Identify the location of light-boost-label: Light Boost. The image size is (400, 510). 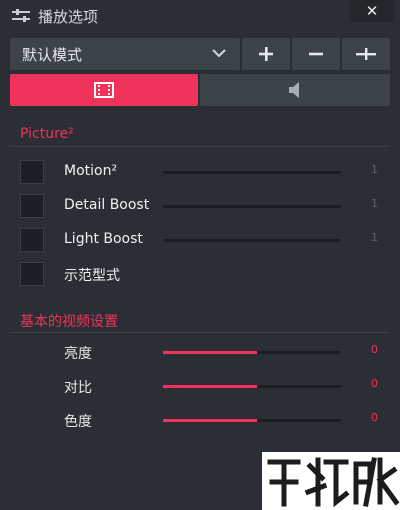
(103, 239).